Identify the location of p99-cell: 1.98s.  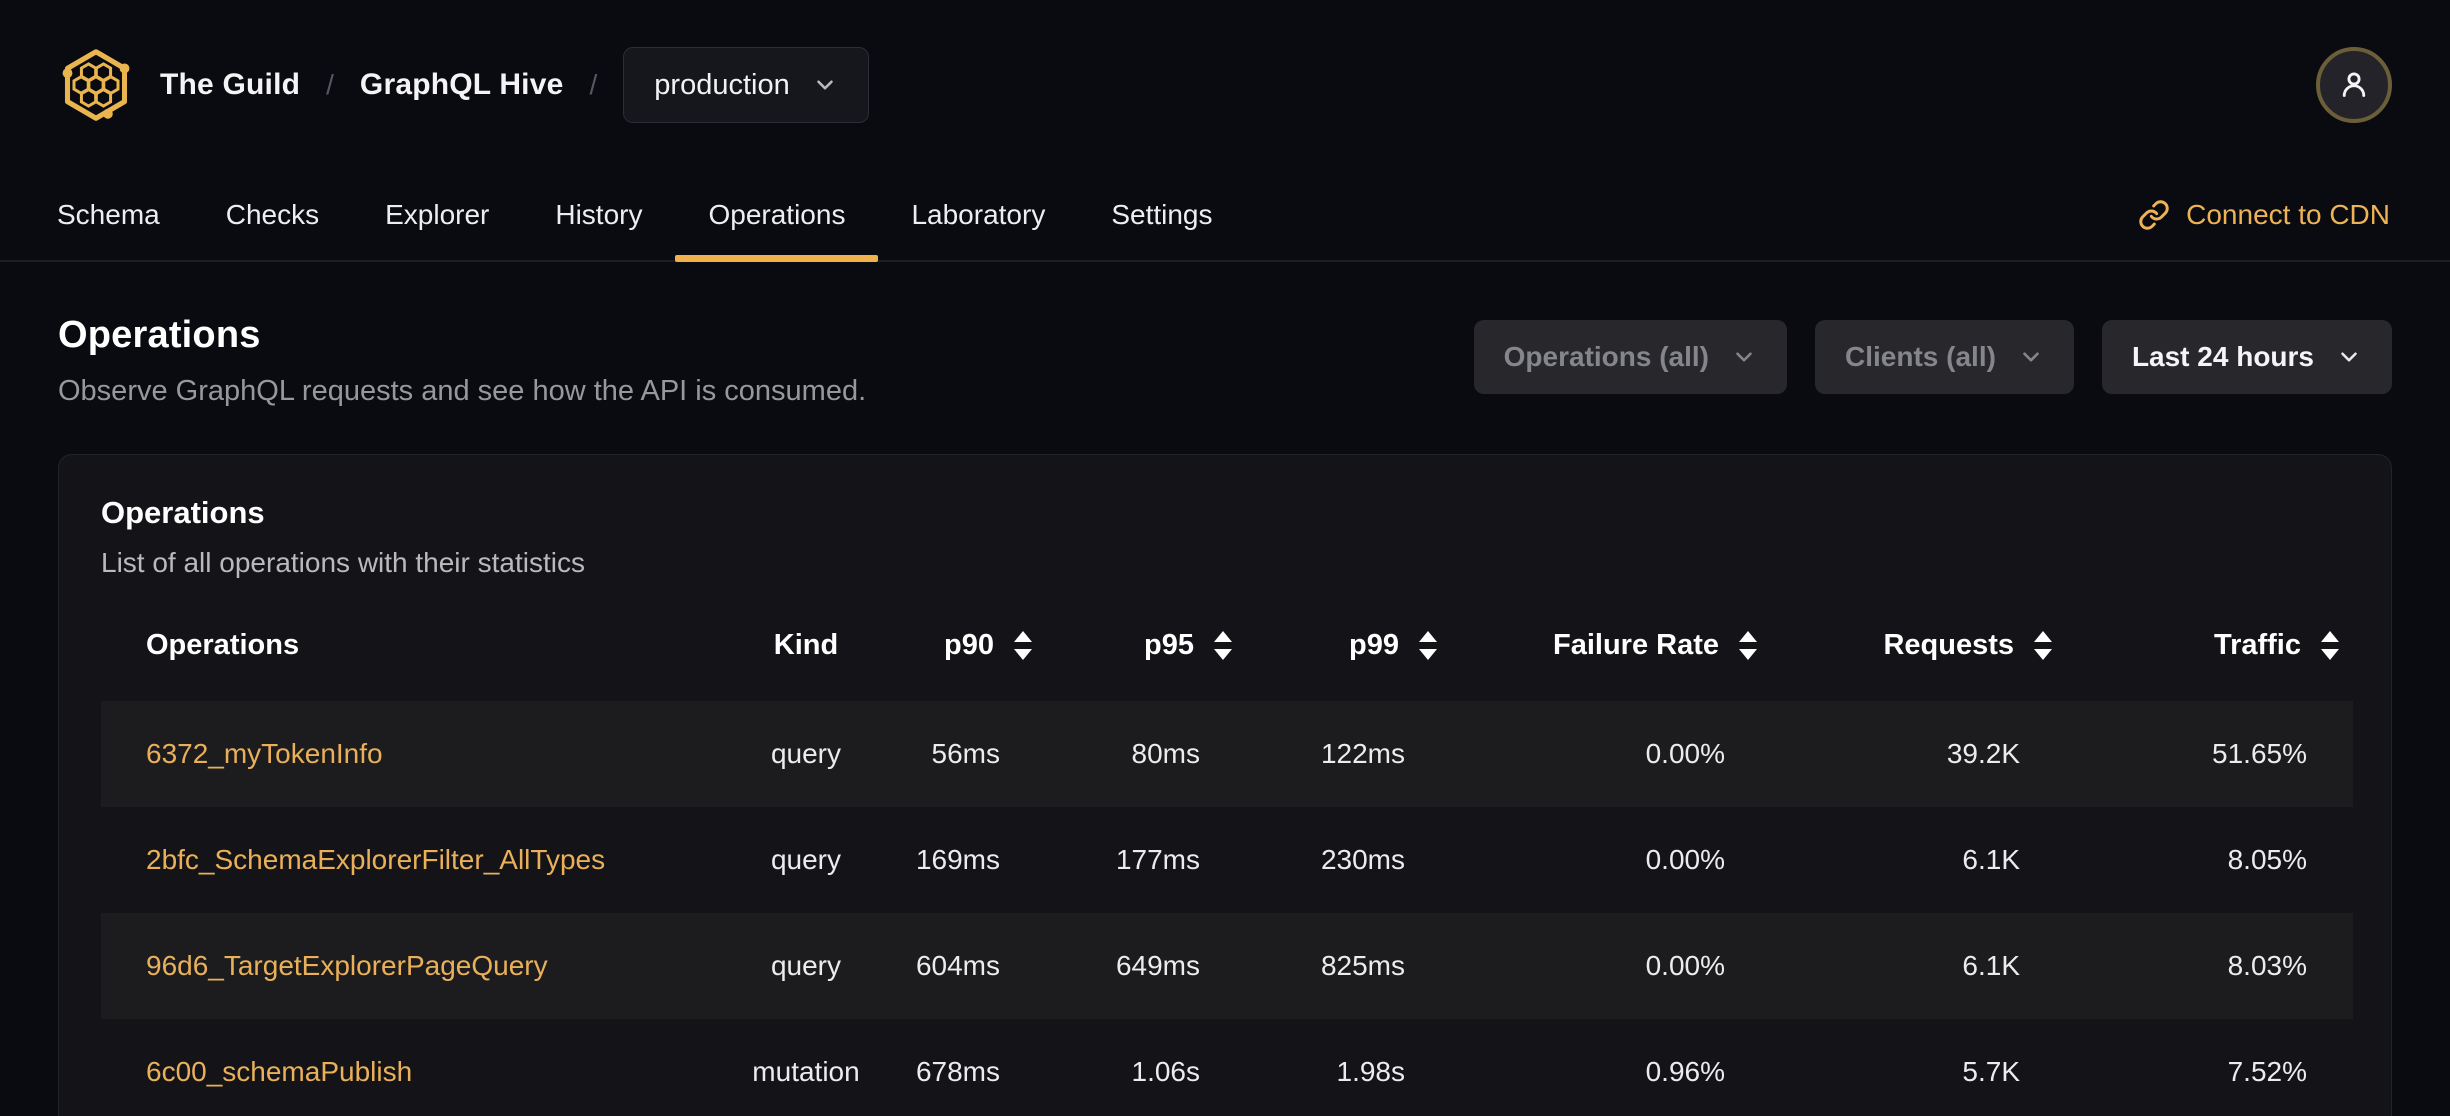
(1371, 1071).